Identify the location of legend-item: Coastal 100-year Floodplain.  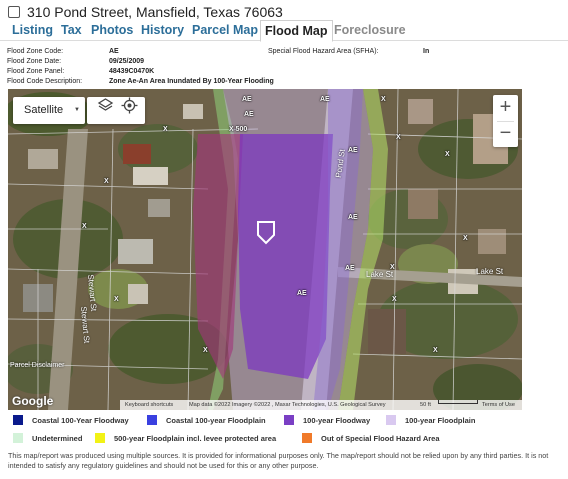
(206, 420).